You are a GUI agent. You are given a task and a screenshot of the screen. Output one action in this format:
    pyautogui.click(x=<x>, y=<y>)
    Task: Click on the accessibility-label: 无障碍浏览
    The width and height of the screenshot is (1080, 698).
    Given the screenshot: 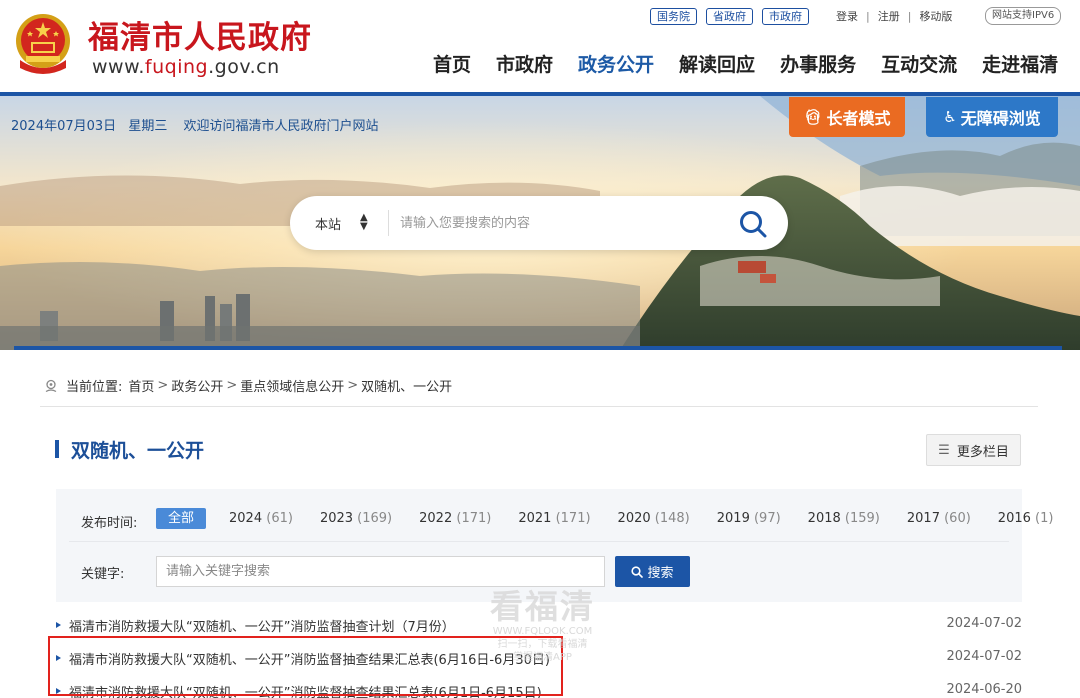 What is the action you would take?
    pyautogui.click(x=1000, y=118)
    